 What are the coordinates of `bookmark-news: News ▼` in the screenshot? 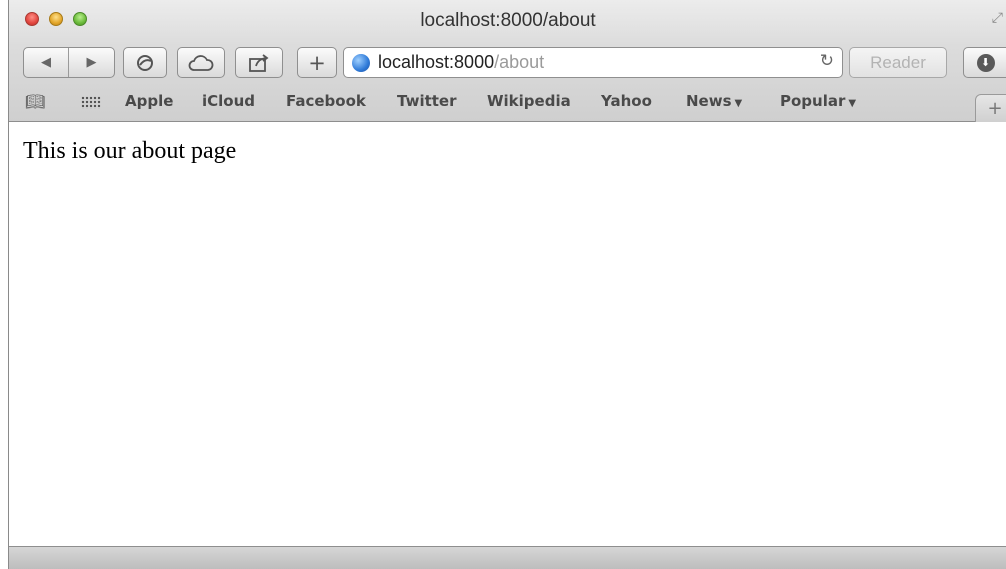 It's located at (714, 101).